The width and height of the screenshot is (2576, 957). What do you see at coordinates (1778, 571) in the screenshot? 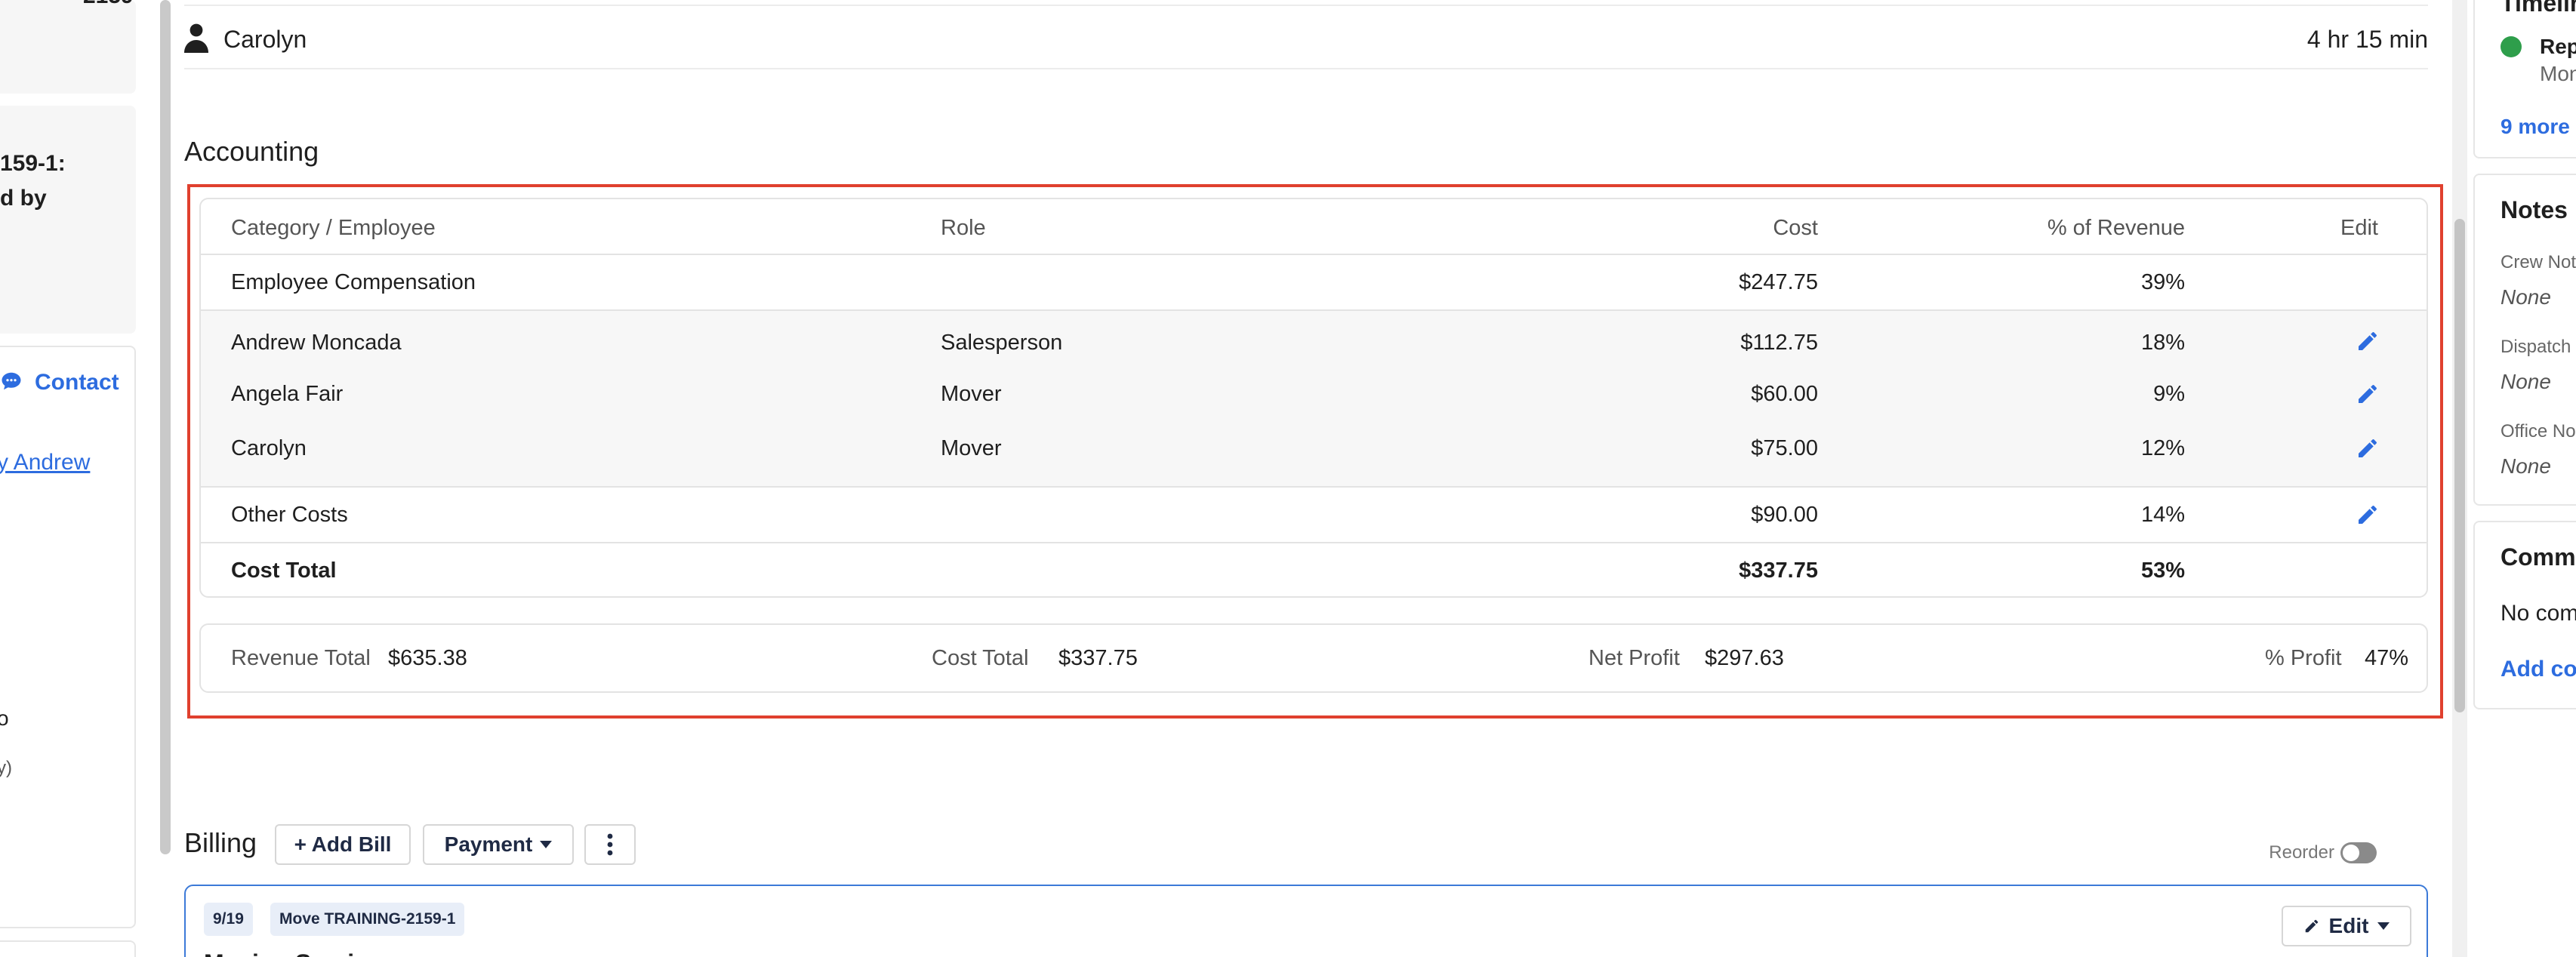
I see `cost-total-cost: $337.75` at bounding box center [1778, 571].